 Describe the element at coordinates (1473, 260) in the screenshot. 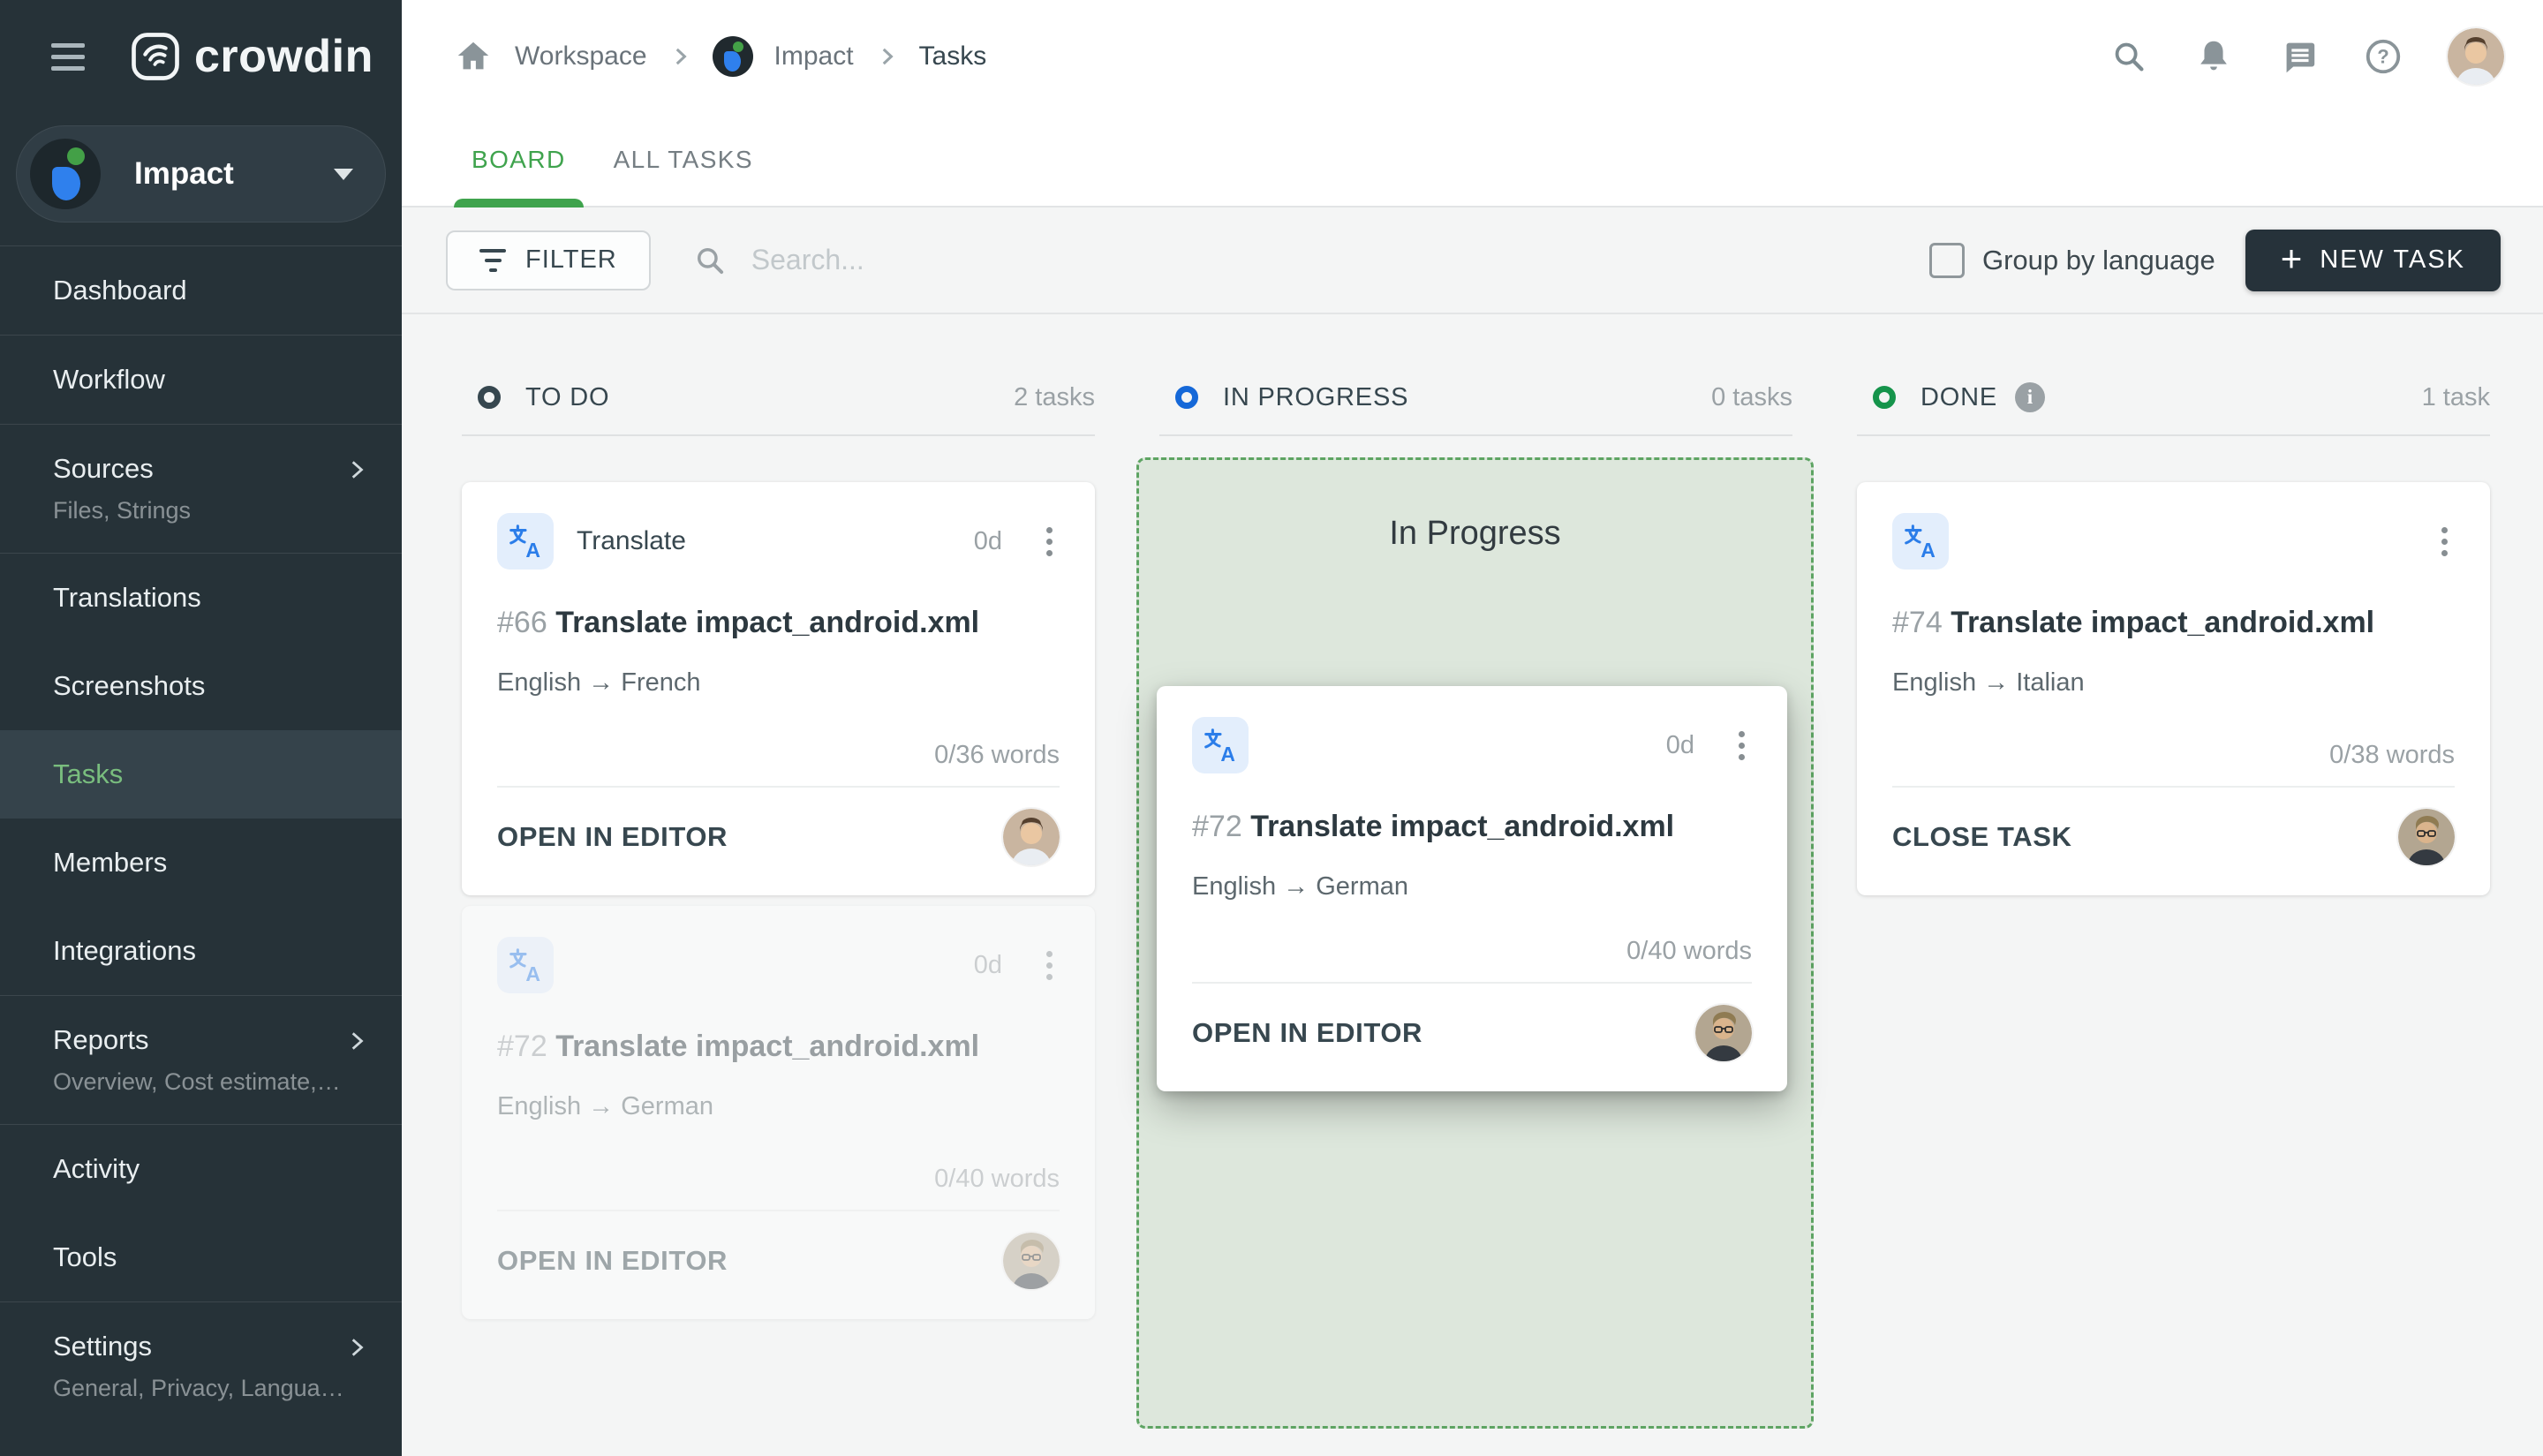

I see `board-toolbar: FILTER Group by language + NEW TASK` at that location.